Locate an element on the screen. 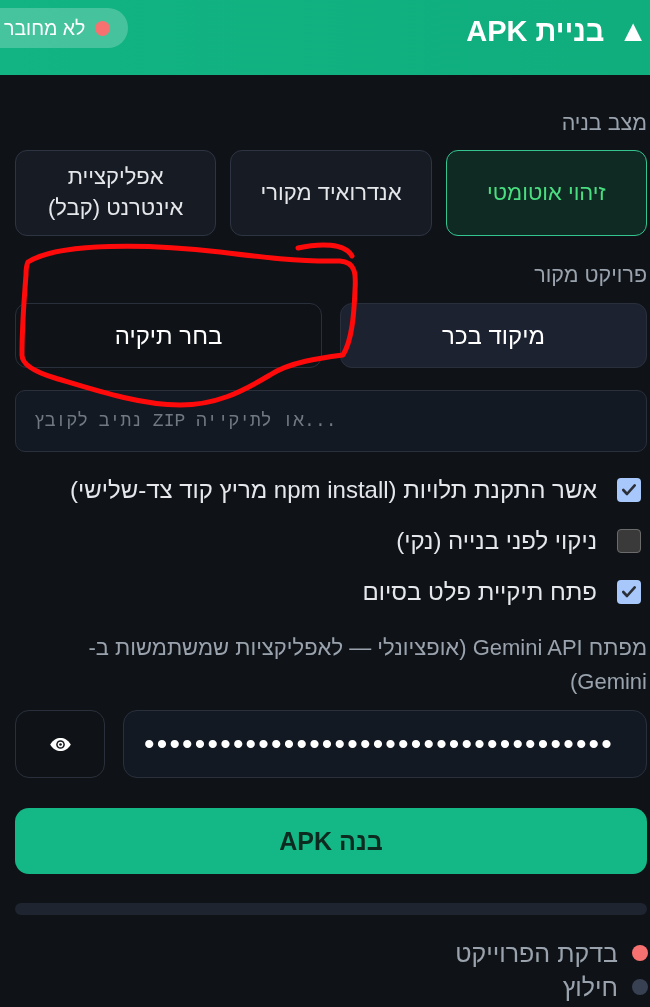 The width and height of the screenshot is (650, 1007). source-option-button: מיקוד בכר is located at coordinates (493, 335).